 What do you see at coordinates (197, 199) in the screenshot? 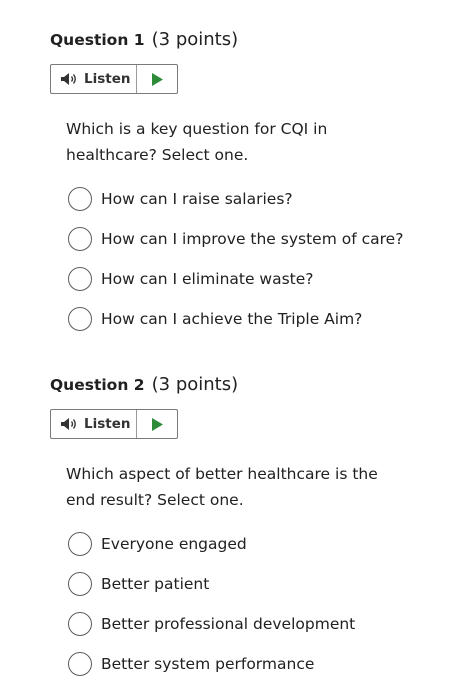
I see `option-label: How can I raise salaries?` at bounding box center [197, 199].